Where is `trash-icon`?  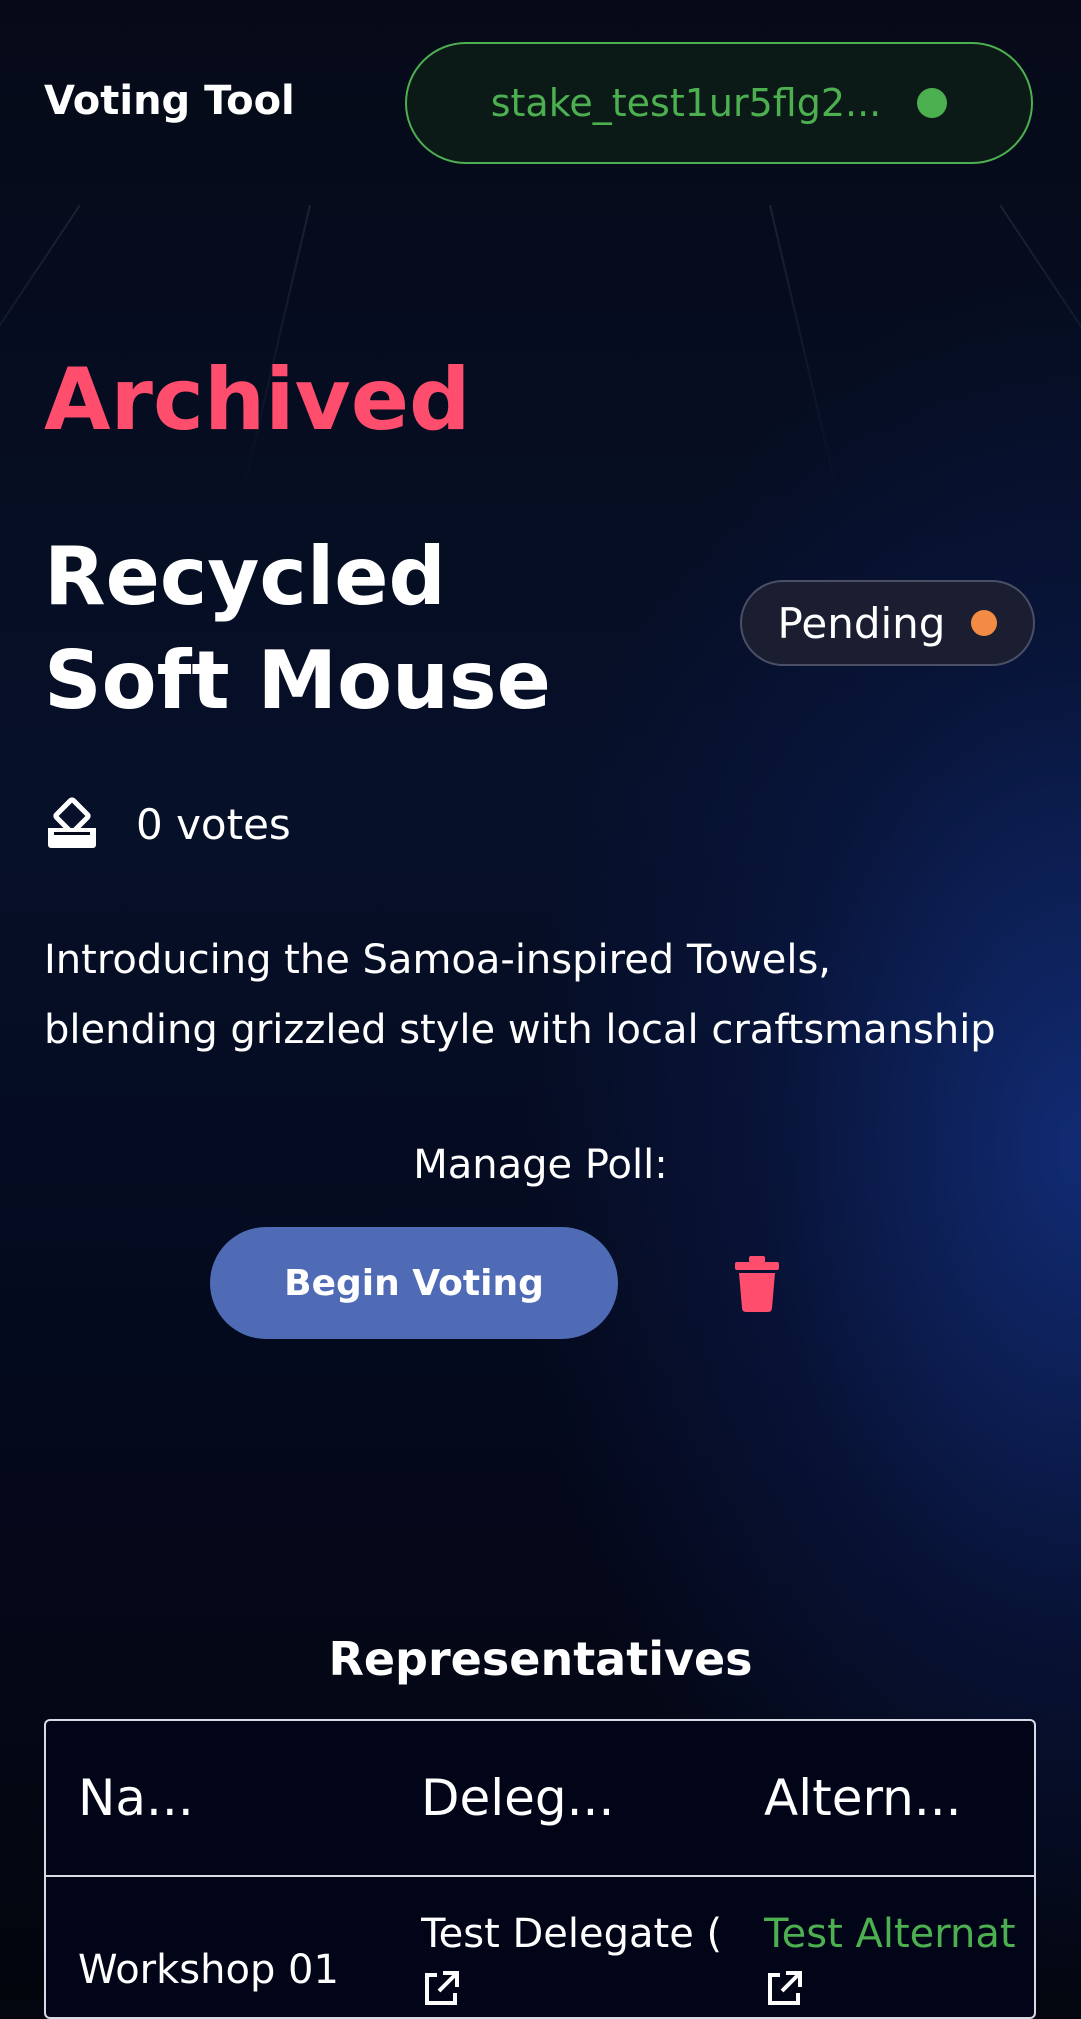
trash-icon is located at coordinates (757, 1284).